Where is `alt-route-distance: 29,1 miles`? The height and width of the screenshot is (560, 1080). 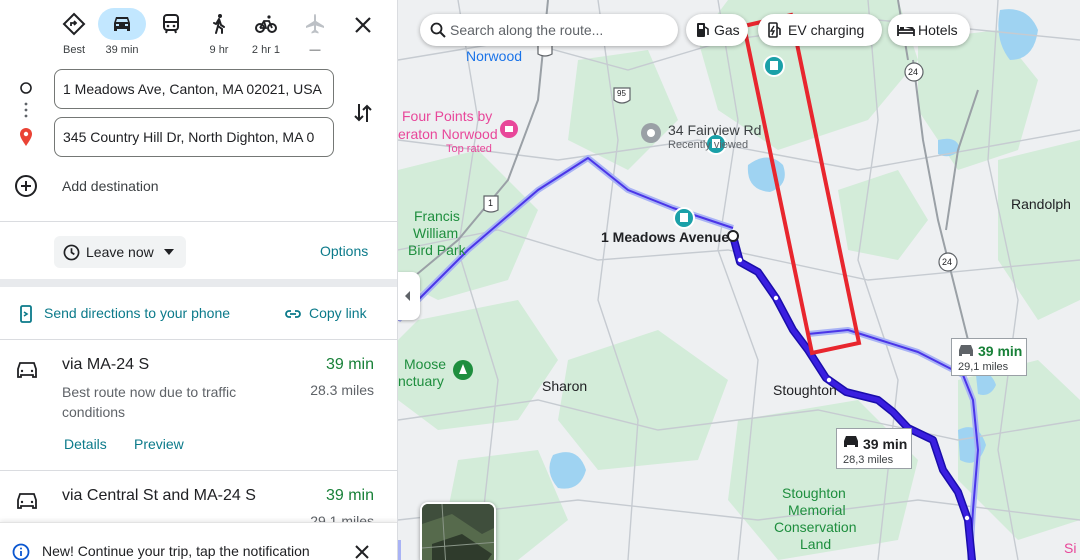 alt-route-distance: 29,1 miles is located at coordinates (983, 367).